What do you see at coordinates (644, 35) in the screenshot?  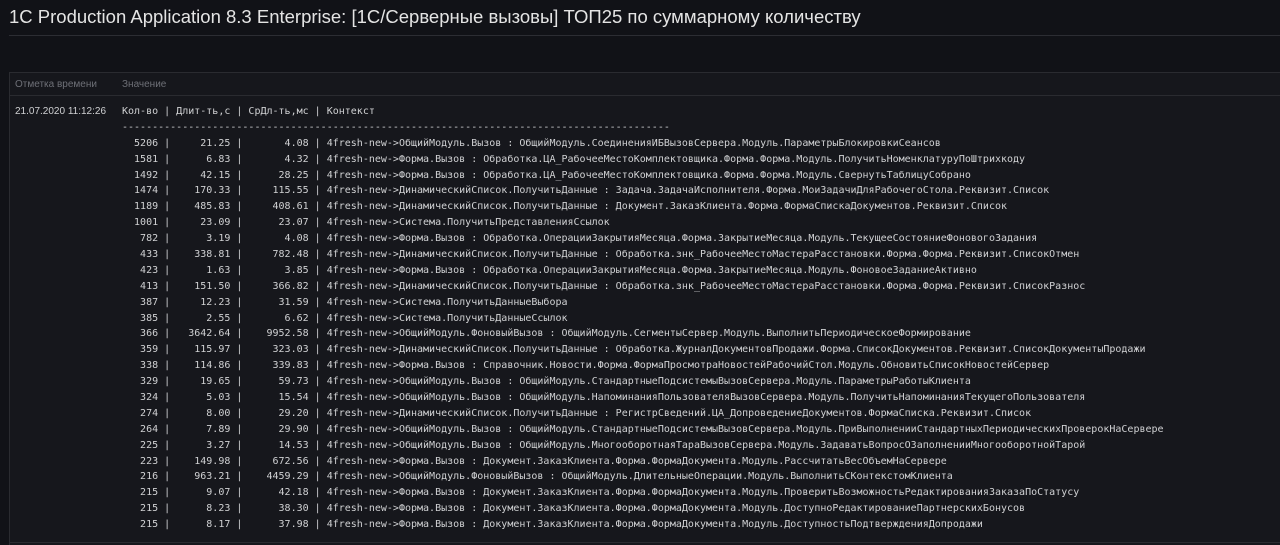 I see `title-divider` at bounding box center [644, 35].